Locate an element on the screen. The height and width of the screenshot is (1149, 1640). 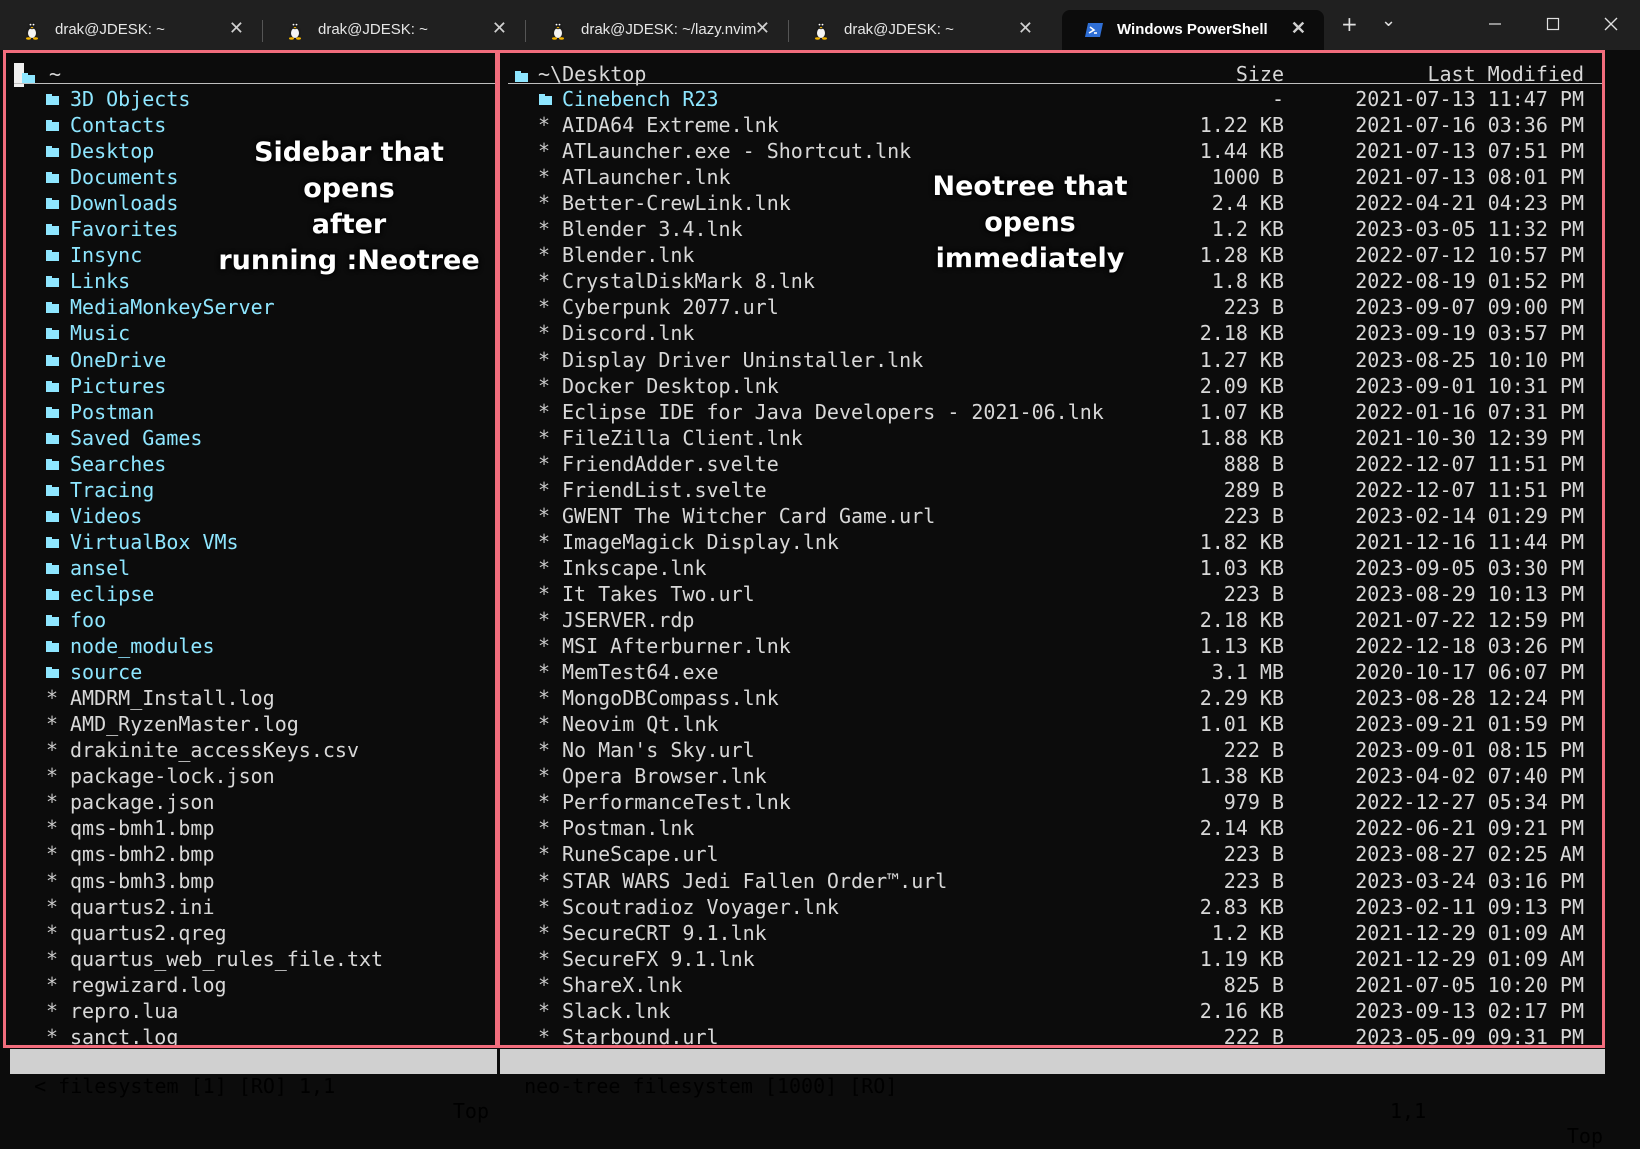
tree-folder-item: Tracing is located at coordinates (112, 490).